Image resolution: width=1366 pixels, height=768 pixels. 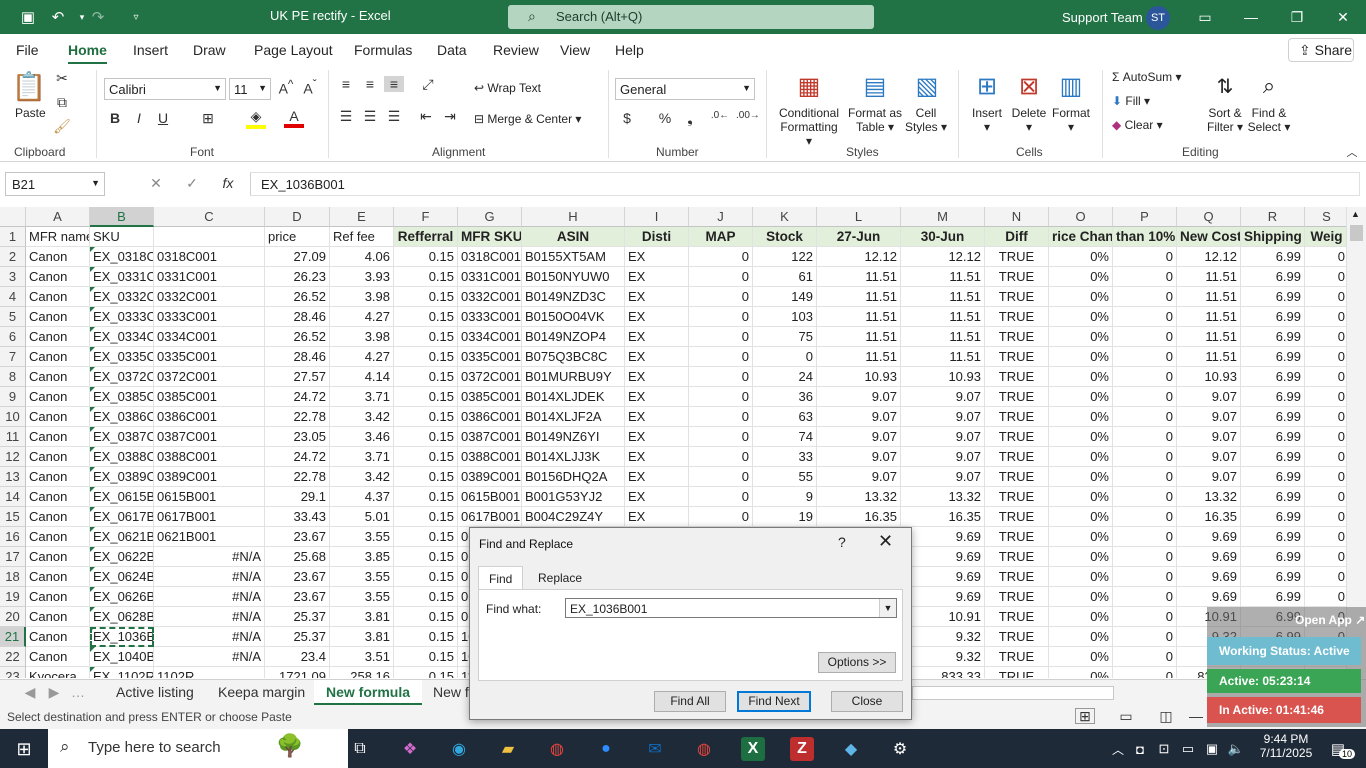 I want to click on table-cell: 3.71, so click(x=362, y=397).